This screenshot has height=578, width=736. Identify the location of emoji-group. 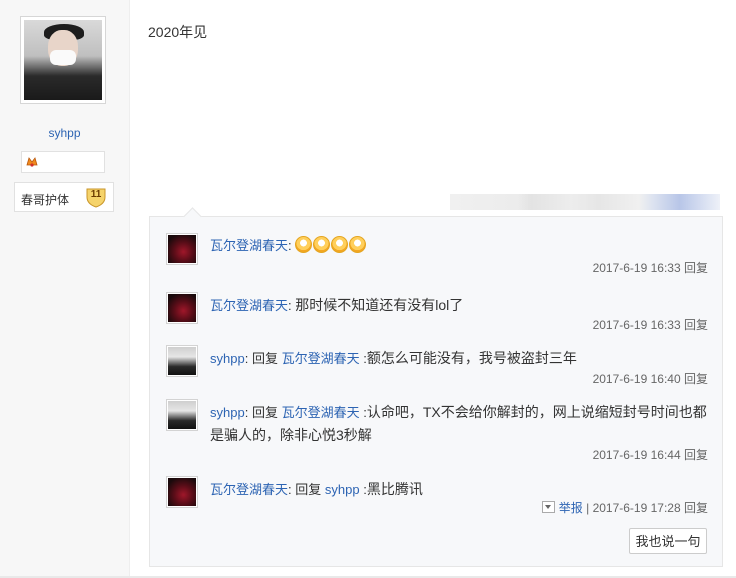
(331, 244).